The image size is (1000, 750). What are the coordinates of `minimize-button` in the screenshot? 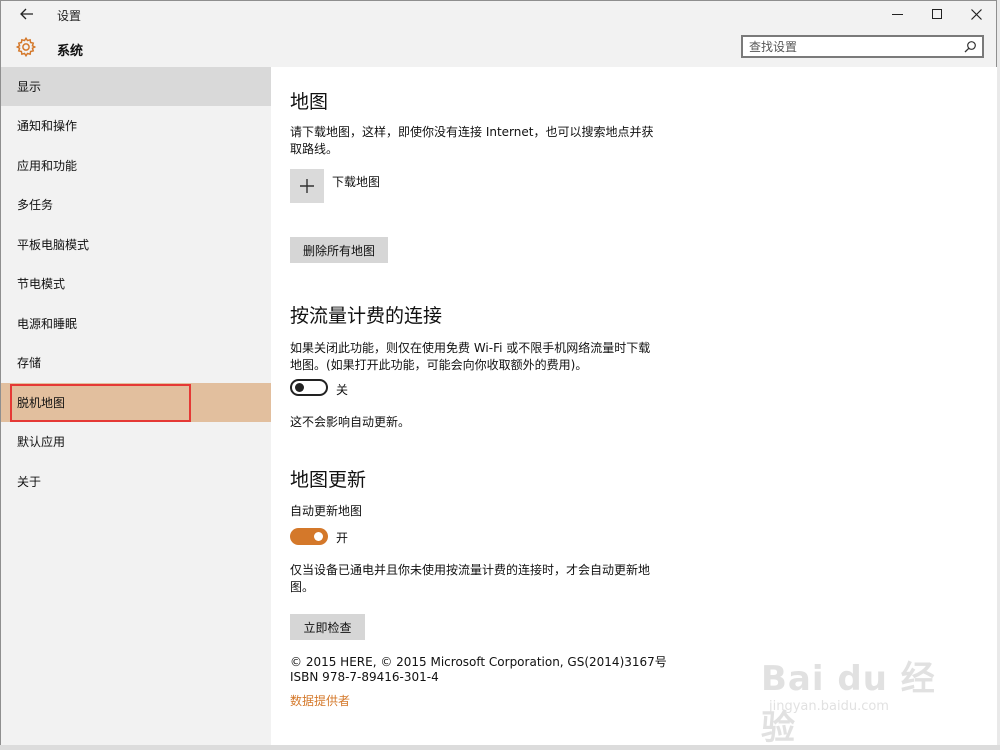 It's located at (897, 14).